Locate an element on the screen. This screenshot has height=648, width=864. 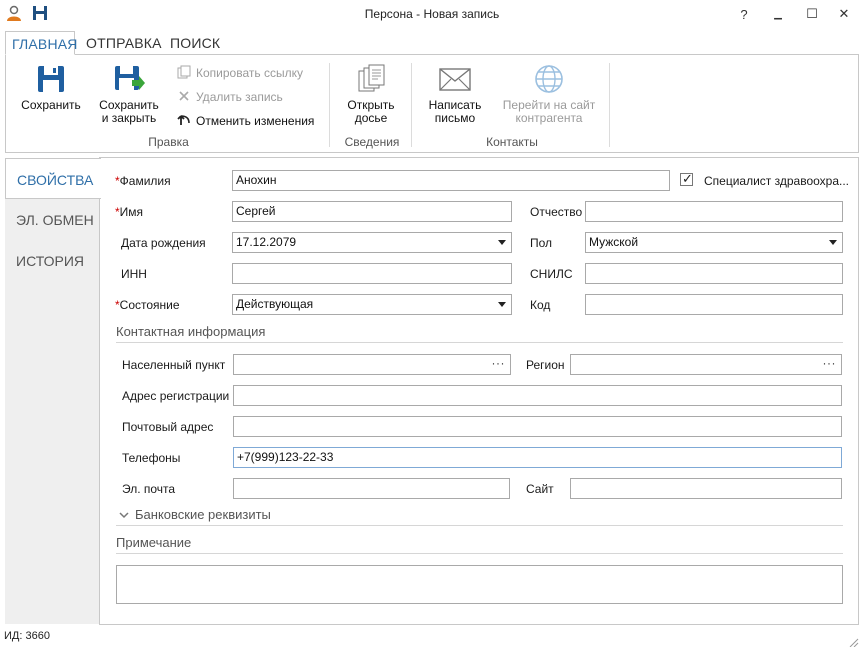
gender-label: Пол is located at coordinates (541, 243).